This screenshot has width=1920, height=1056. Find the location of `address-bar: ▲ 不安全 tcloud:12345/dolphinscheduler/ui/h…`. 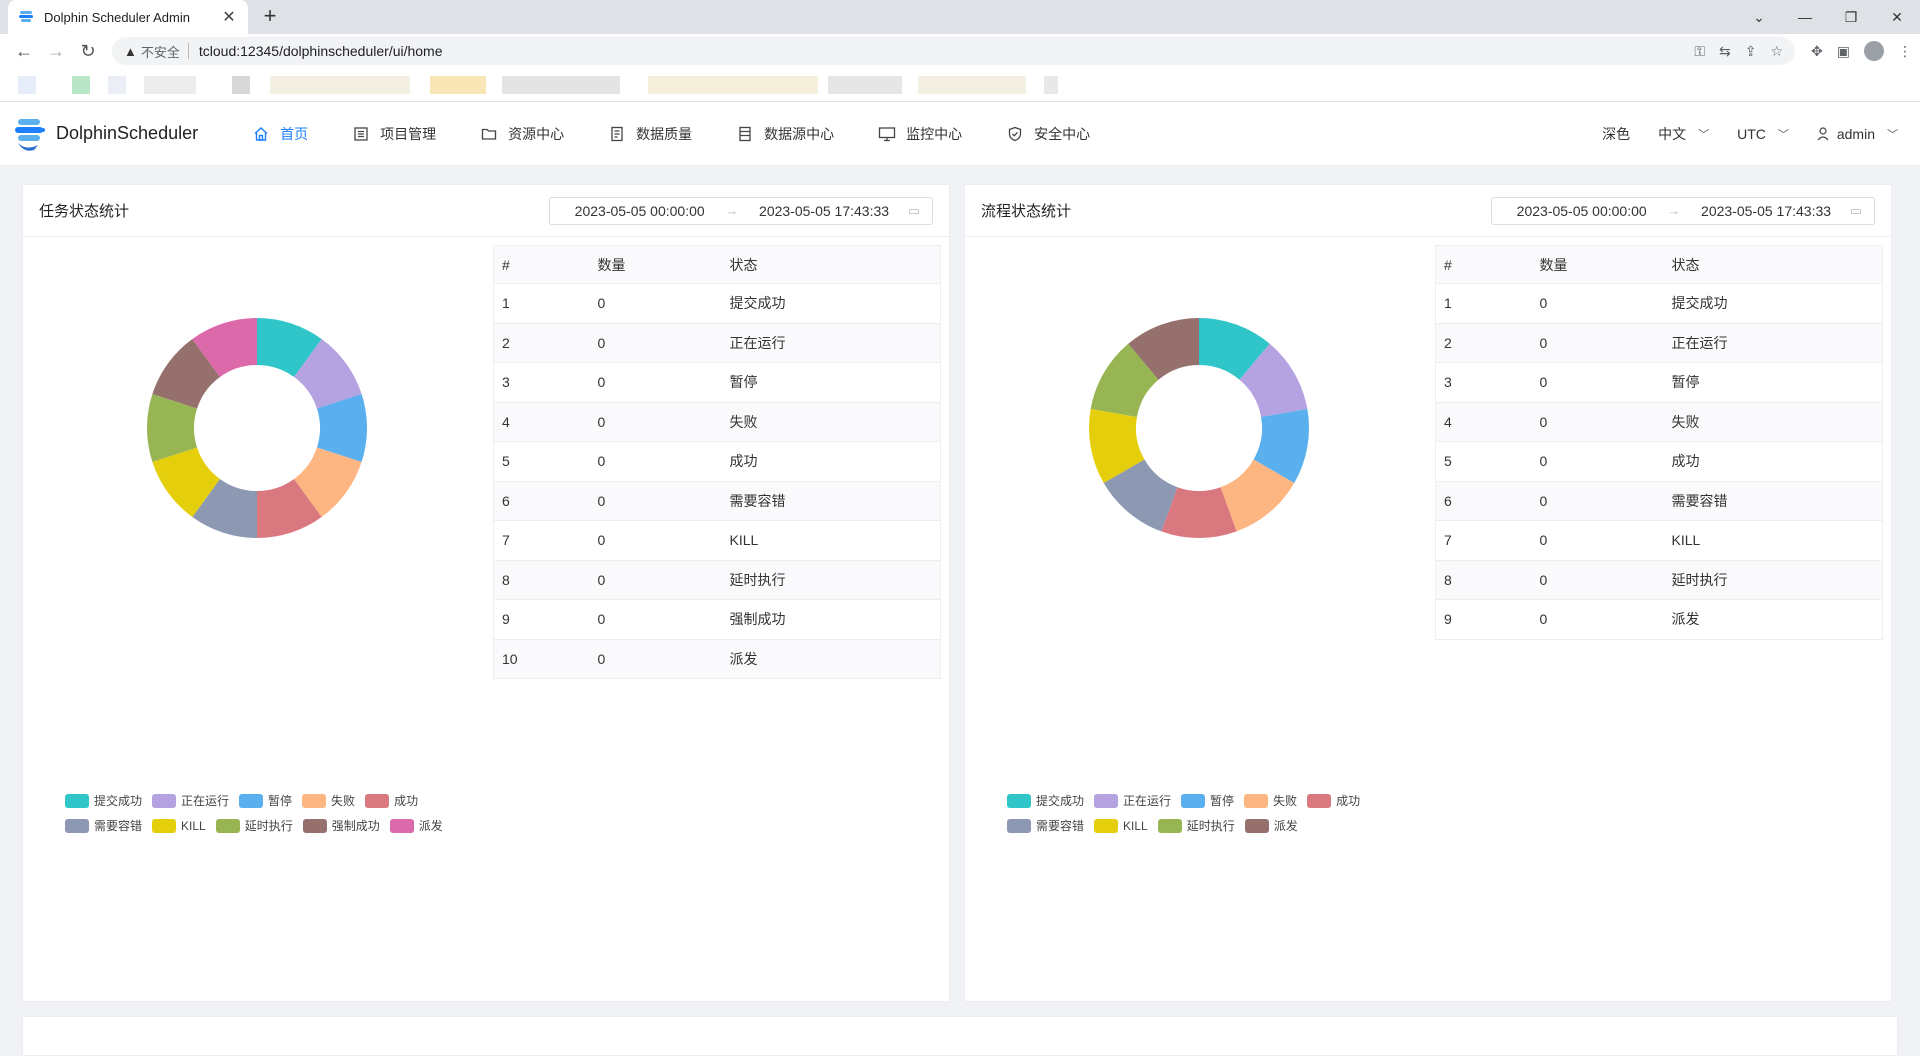

address-bar: ▲ 不安全 tcloud:12345/dolphinscheduler/ui/h… is located at coordinates (954, 51).